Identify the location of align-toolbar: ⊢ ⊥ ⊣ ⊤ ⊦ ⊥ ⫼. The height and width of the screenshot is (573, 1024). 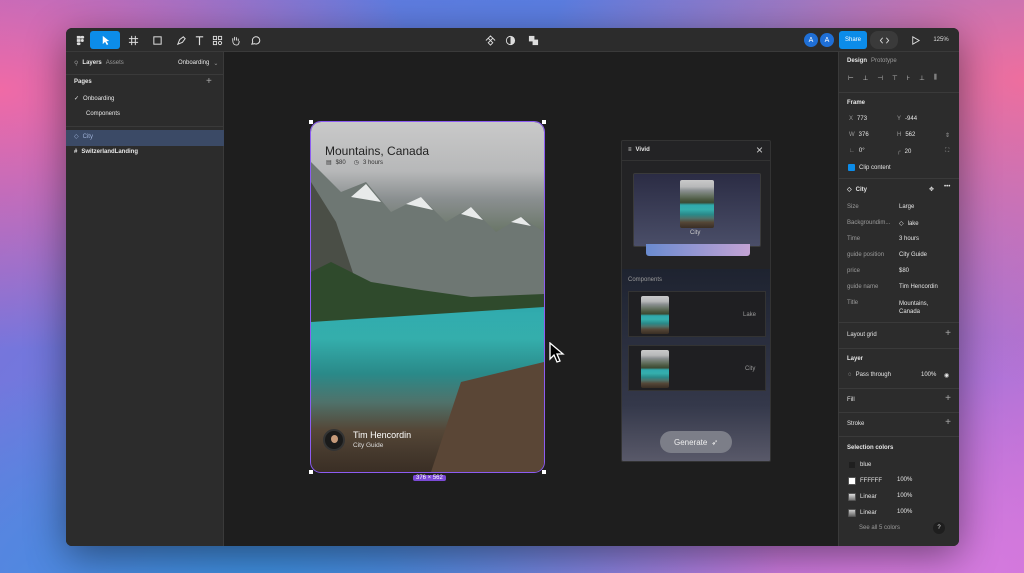
(892, 78).